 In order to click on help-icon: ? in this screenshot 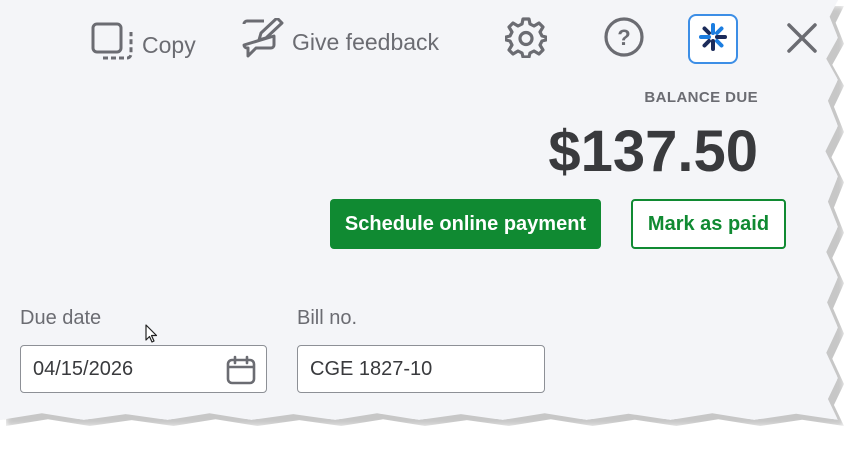, I will do `click(624, 39)`.